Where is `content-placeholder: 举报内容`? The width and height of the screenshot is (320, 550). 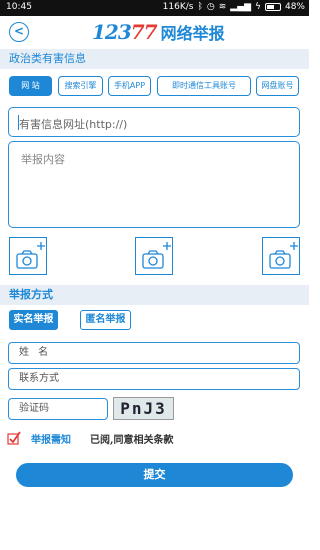 content-placeholder: 举报内容 is located at coordinates (43, 159).